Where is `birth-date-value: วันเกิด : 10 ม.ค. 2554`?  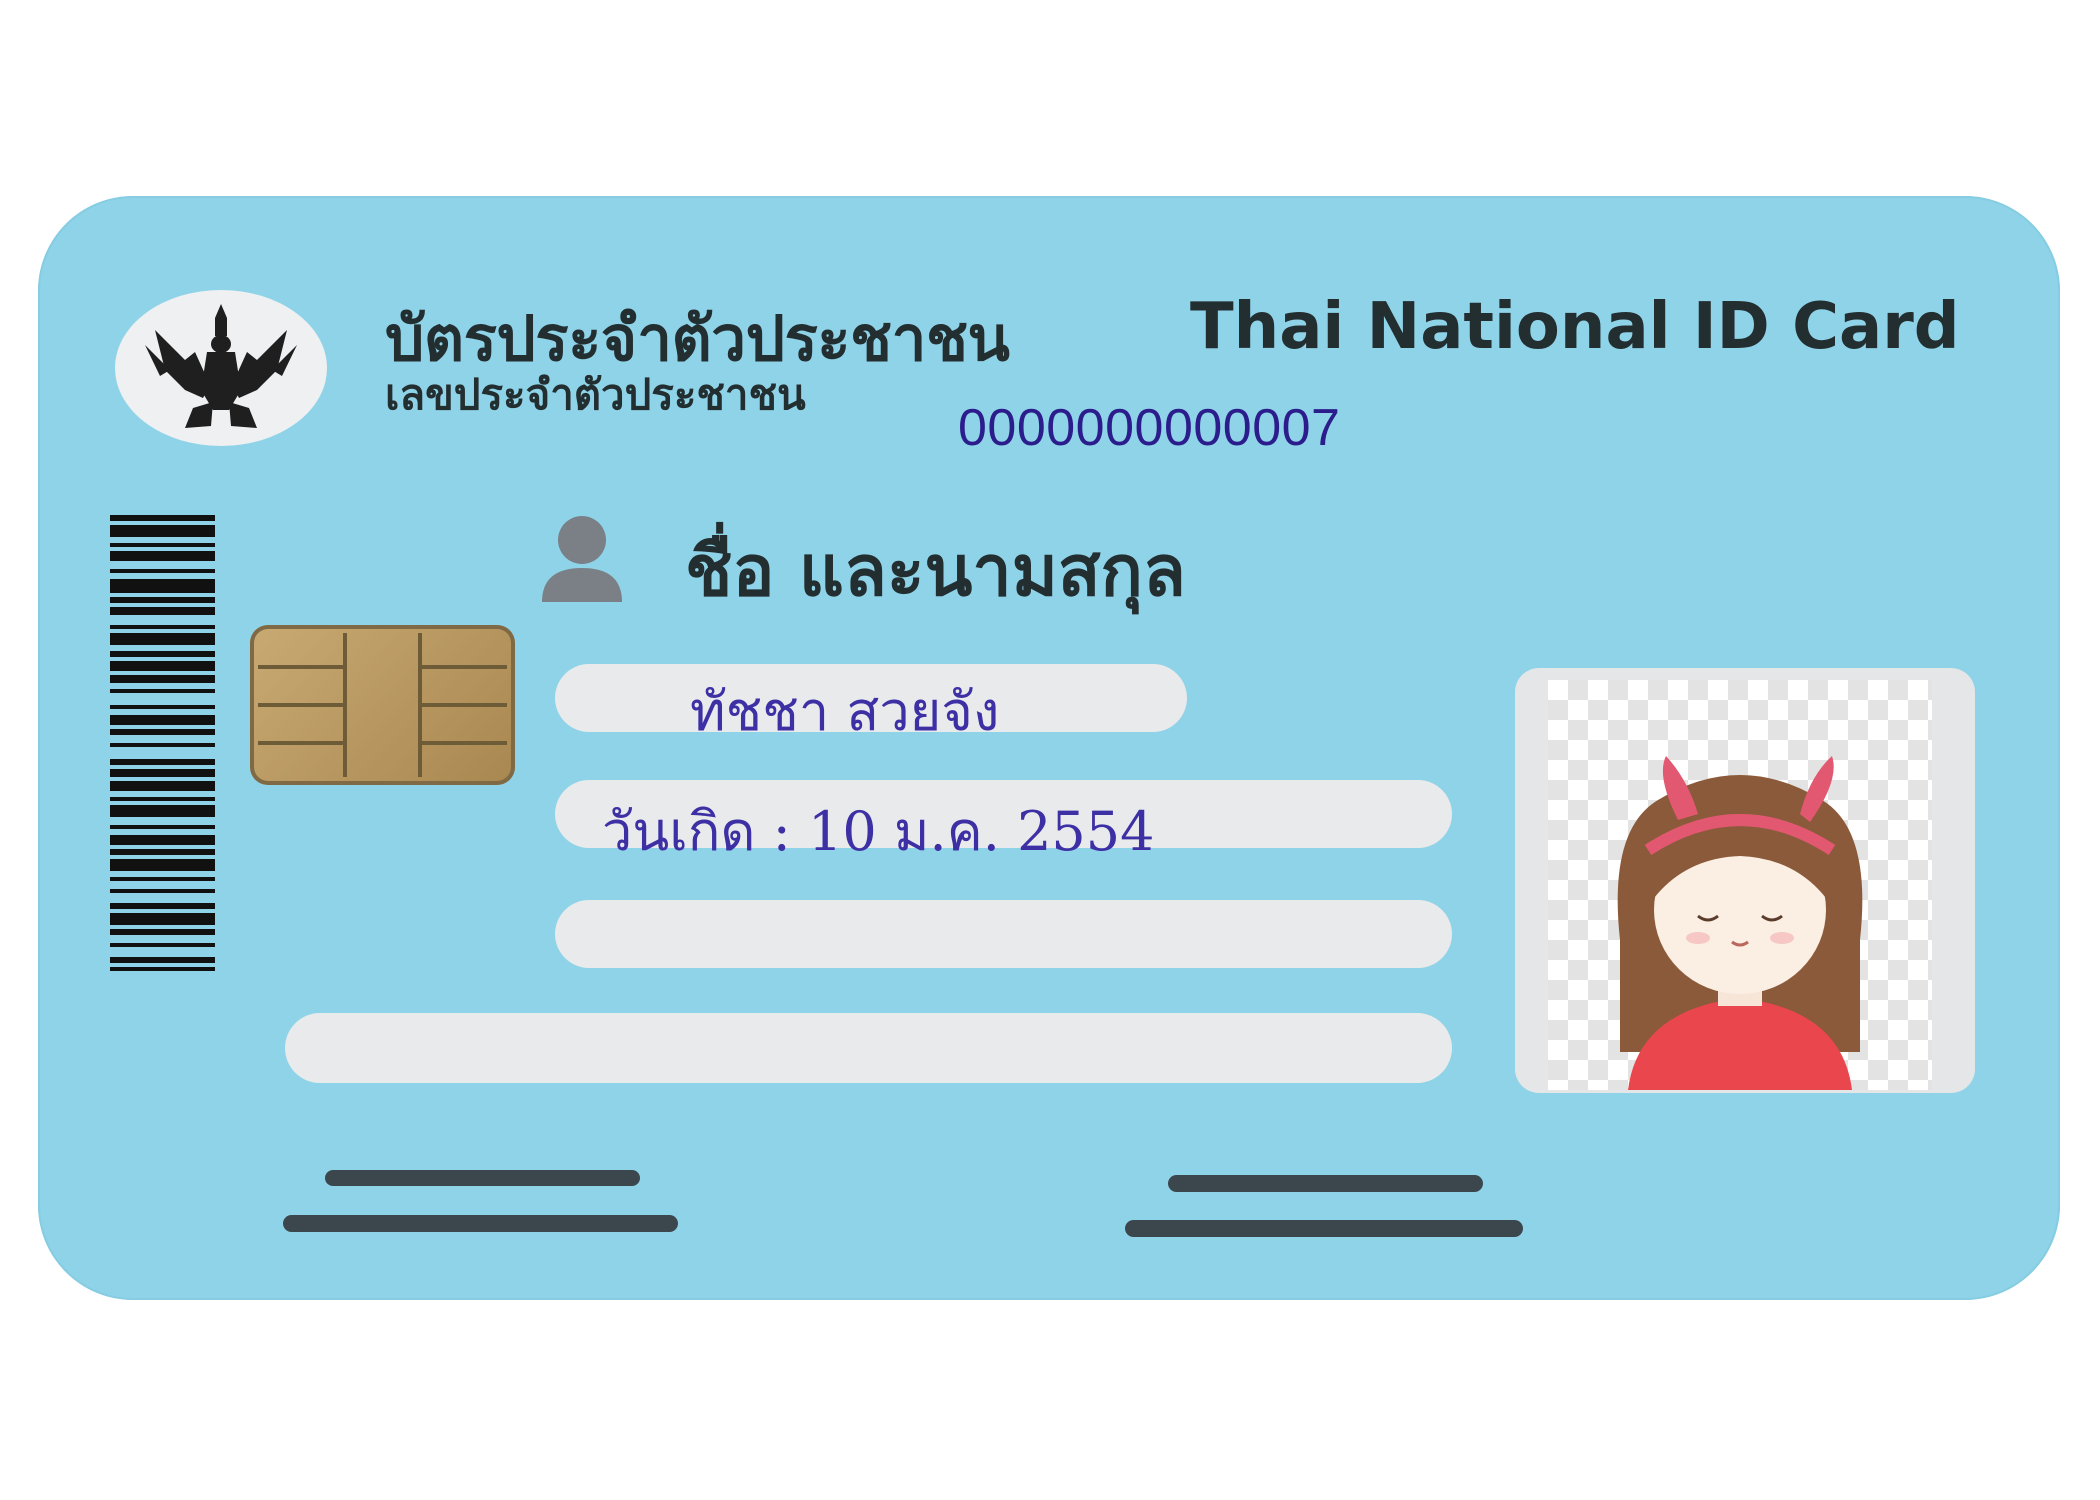
birth-date-value: วันเกิด : 10 ม.ค. 2554 is located at coordinates (878, 831).